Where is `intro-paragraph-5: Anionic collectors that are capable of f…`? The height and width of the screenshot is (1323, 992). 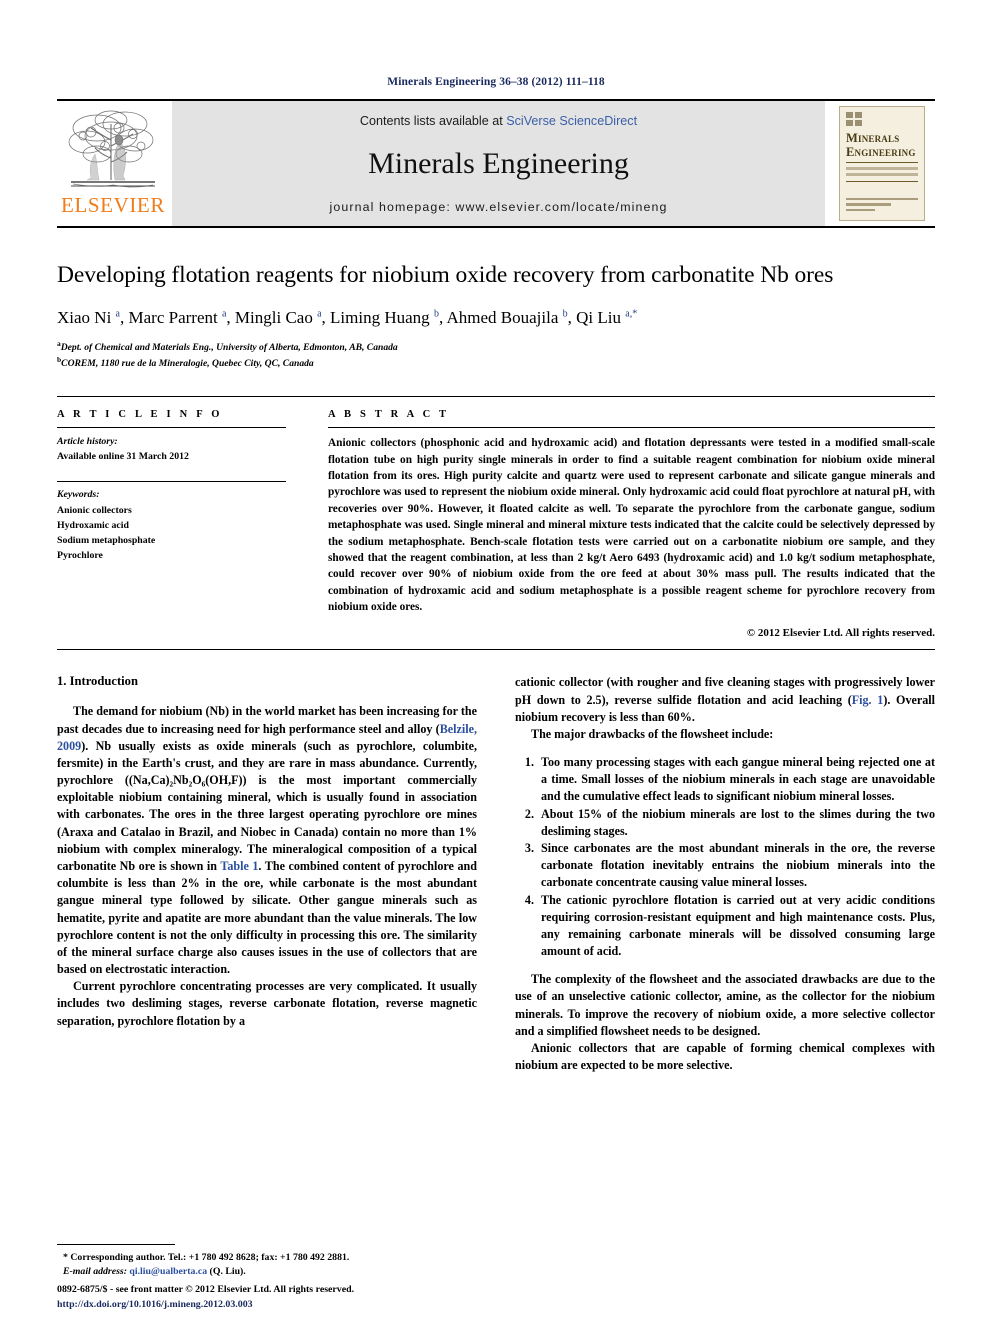 intro-paragraph-5: Anionic collectors that are capable of f… is located at coordinates (725, 1056).